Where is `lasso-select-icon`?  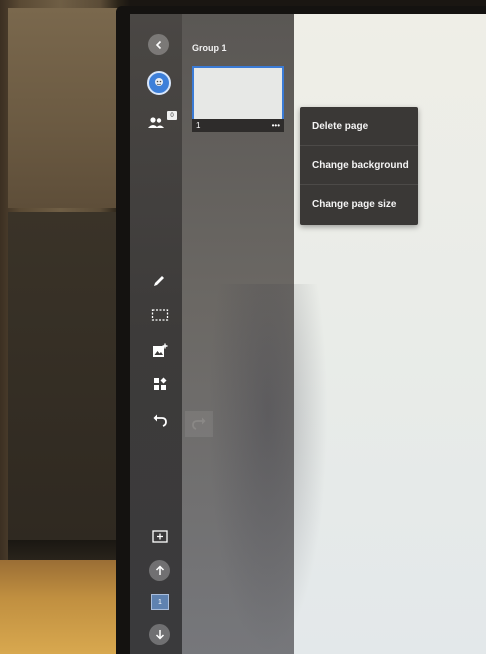 lasso-select-icon is located at coordinates (160, 315).